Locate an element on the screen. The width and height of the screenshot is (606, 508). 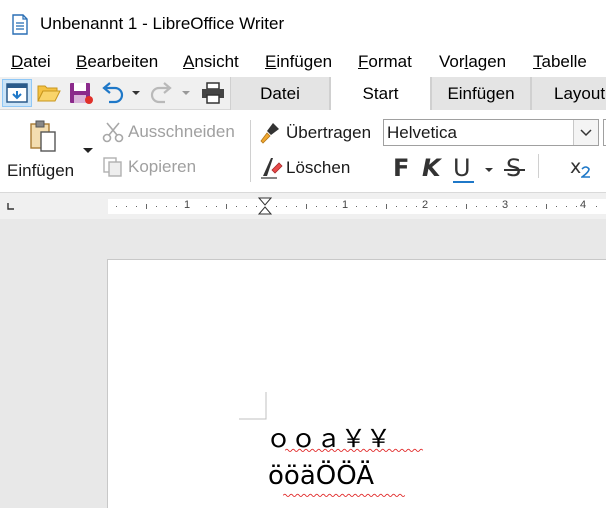
menubar-toggle-icon is located at coordinates (17, 93).